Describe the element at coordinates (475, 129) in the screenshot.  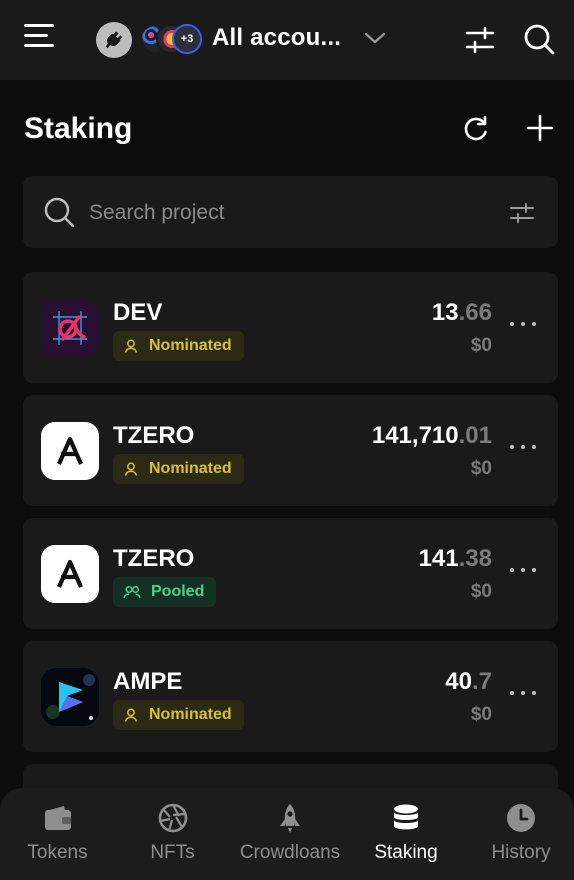
I see `reload-icon` at that location.